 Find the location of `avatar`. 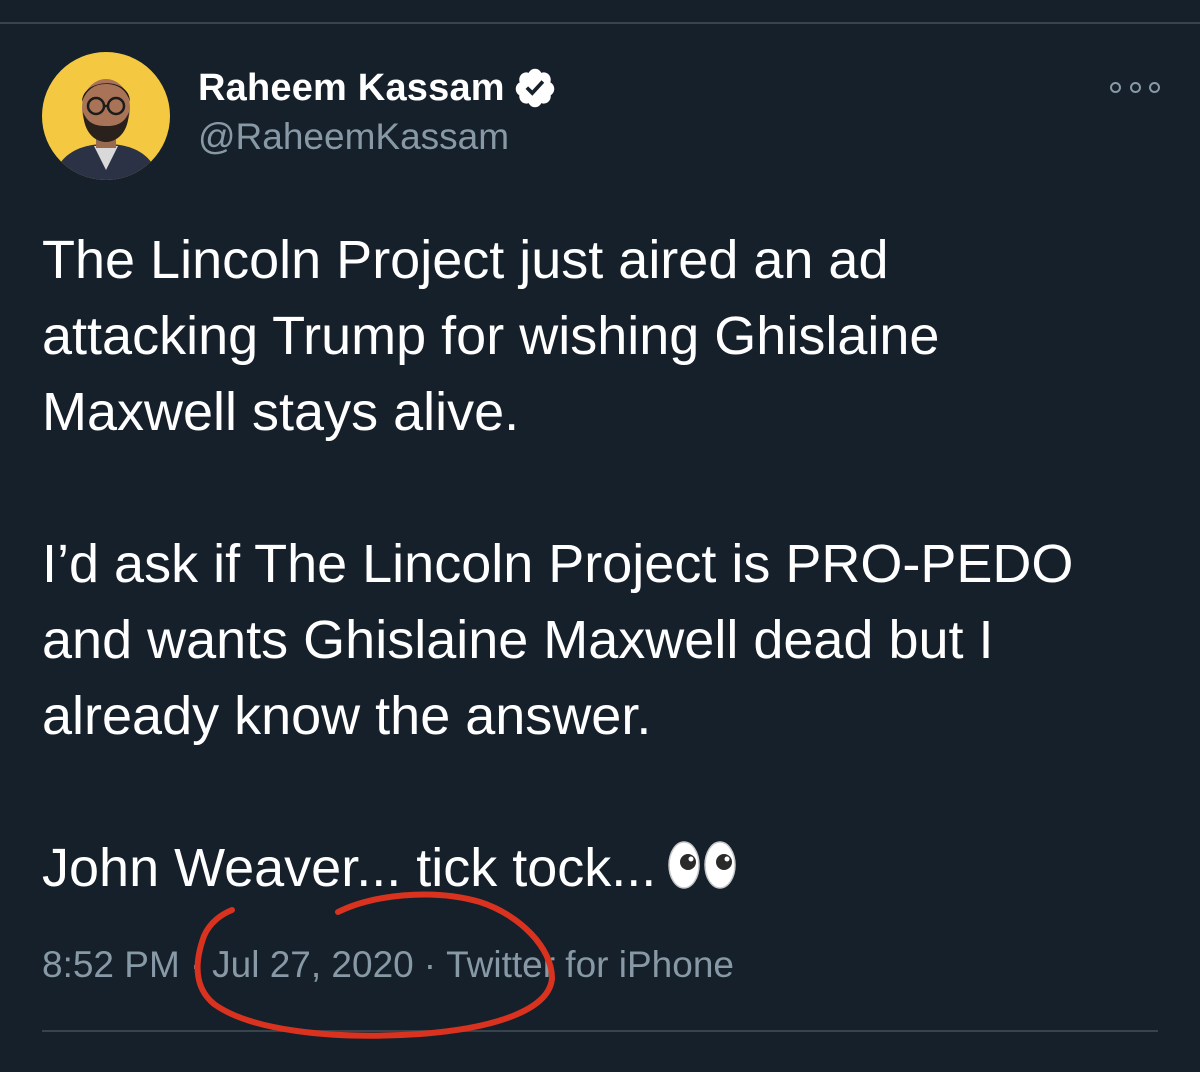

avatar is located at coordinates (106, 116).